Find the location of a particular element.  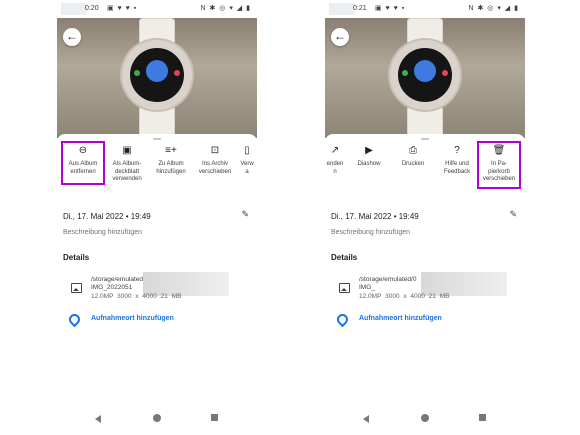

set-album-cover-button: ▣ Als Album- deckblatt verwenden is located at coordinates (127, 164).